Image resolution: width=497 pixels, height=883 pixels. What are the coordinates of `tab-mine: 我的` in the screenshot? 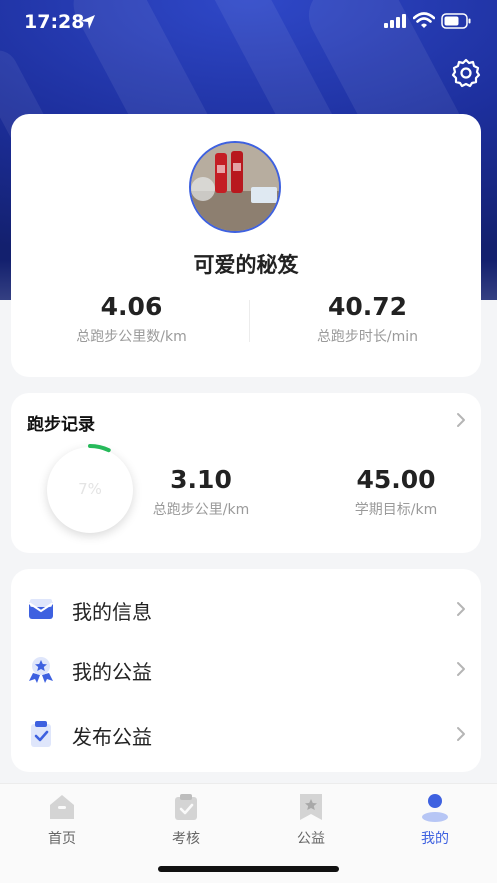 It's located at (435, 819).